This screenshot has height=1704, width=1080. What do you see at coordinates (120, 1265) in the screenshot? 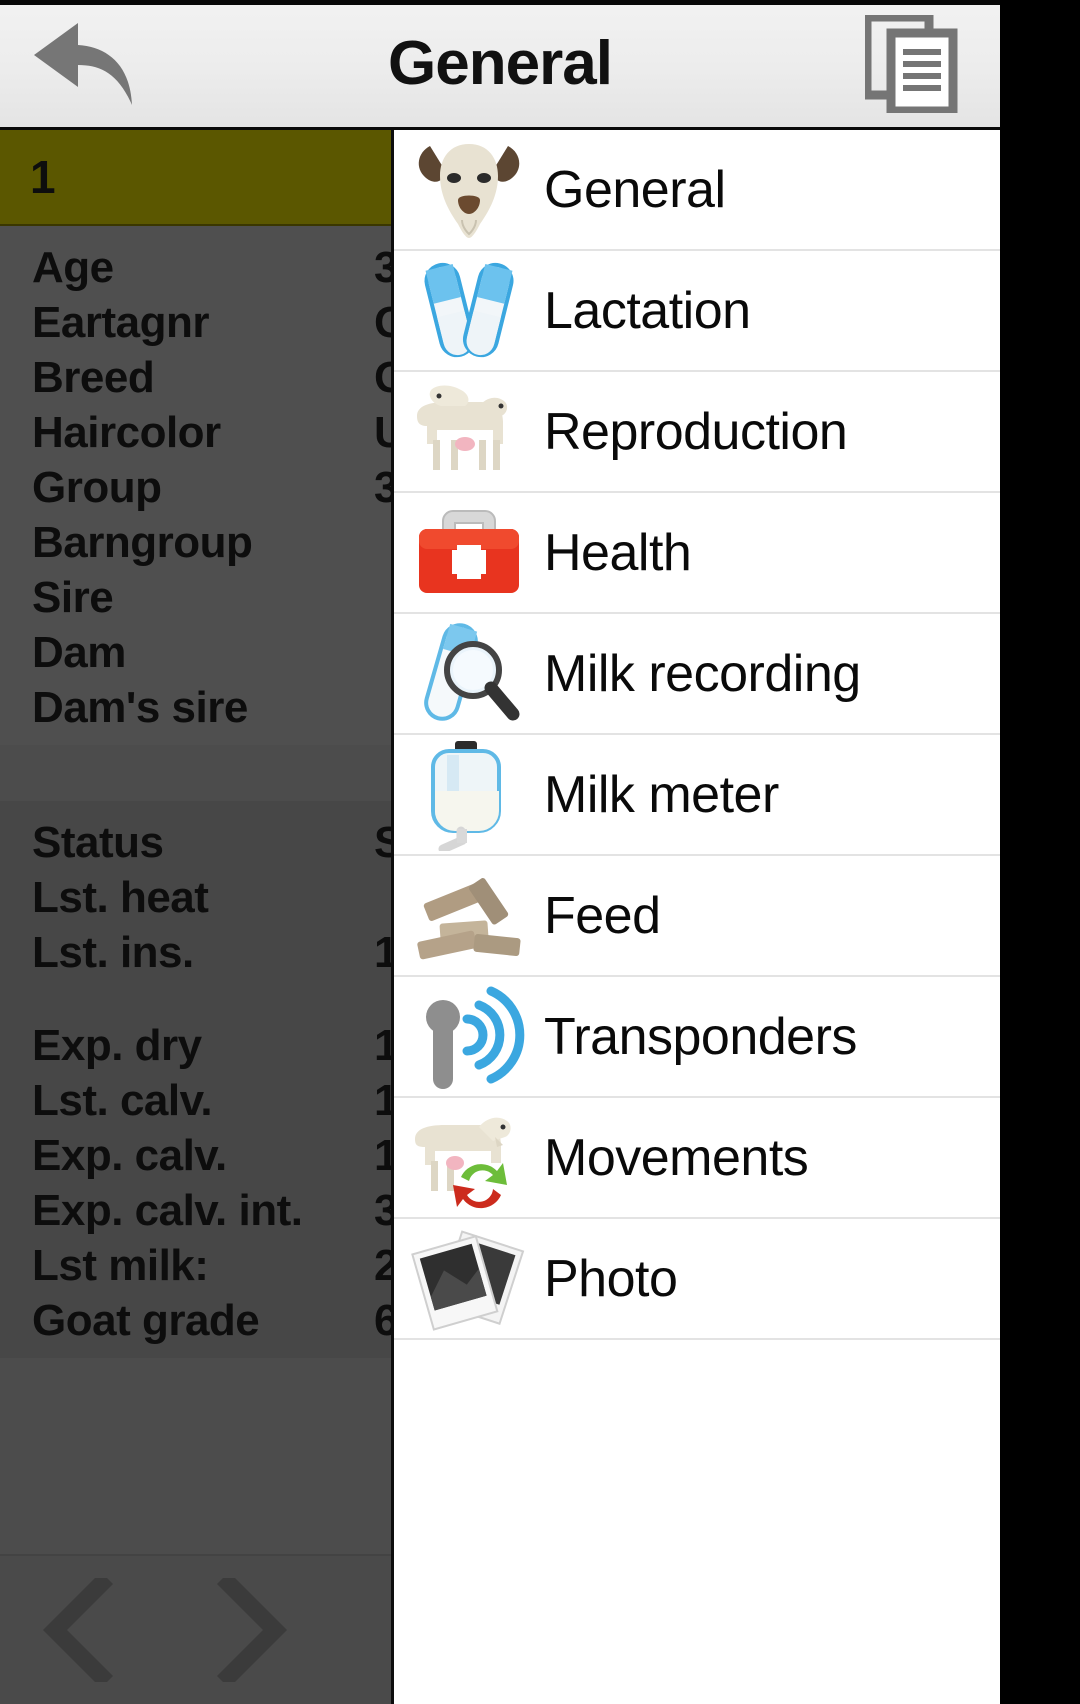
I see `field-label: Lst milk:` at bounding box center [120, 1265].